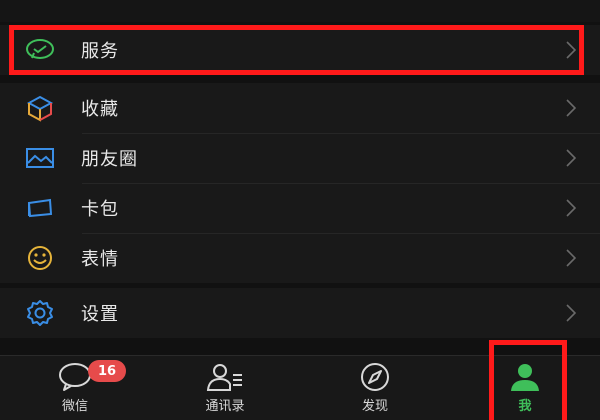 This screenshot has width=600, height=420. What do you see at coordinates (40, 158) in the screenshot?
I see `picture-icon` at bounding box center [40, 158].